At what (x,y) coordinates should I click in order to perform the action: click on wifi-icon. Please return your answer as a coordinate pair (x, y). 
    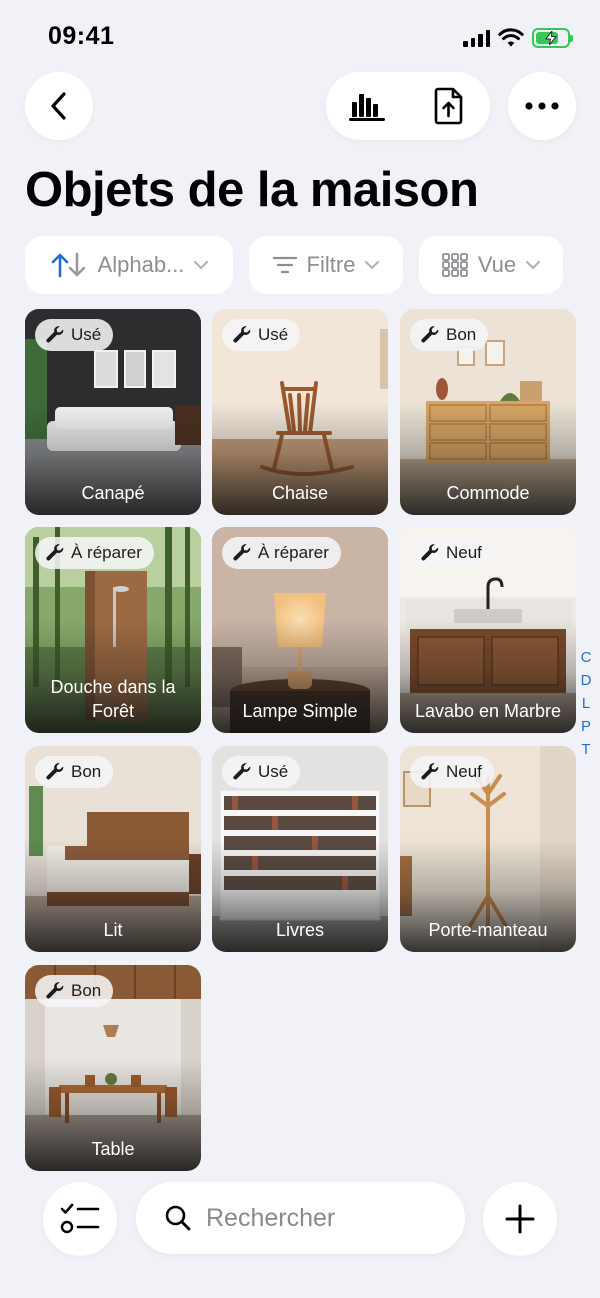
    Looking at the image, I should click on (511, 37).